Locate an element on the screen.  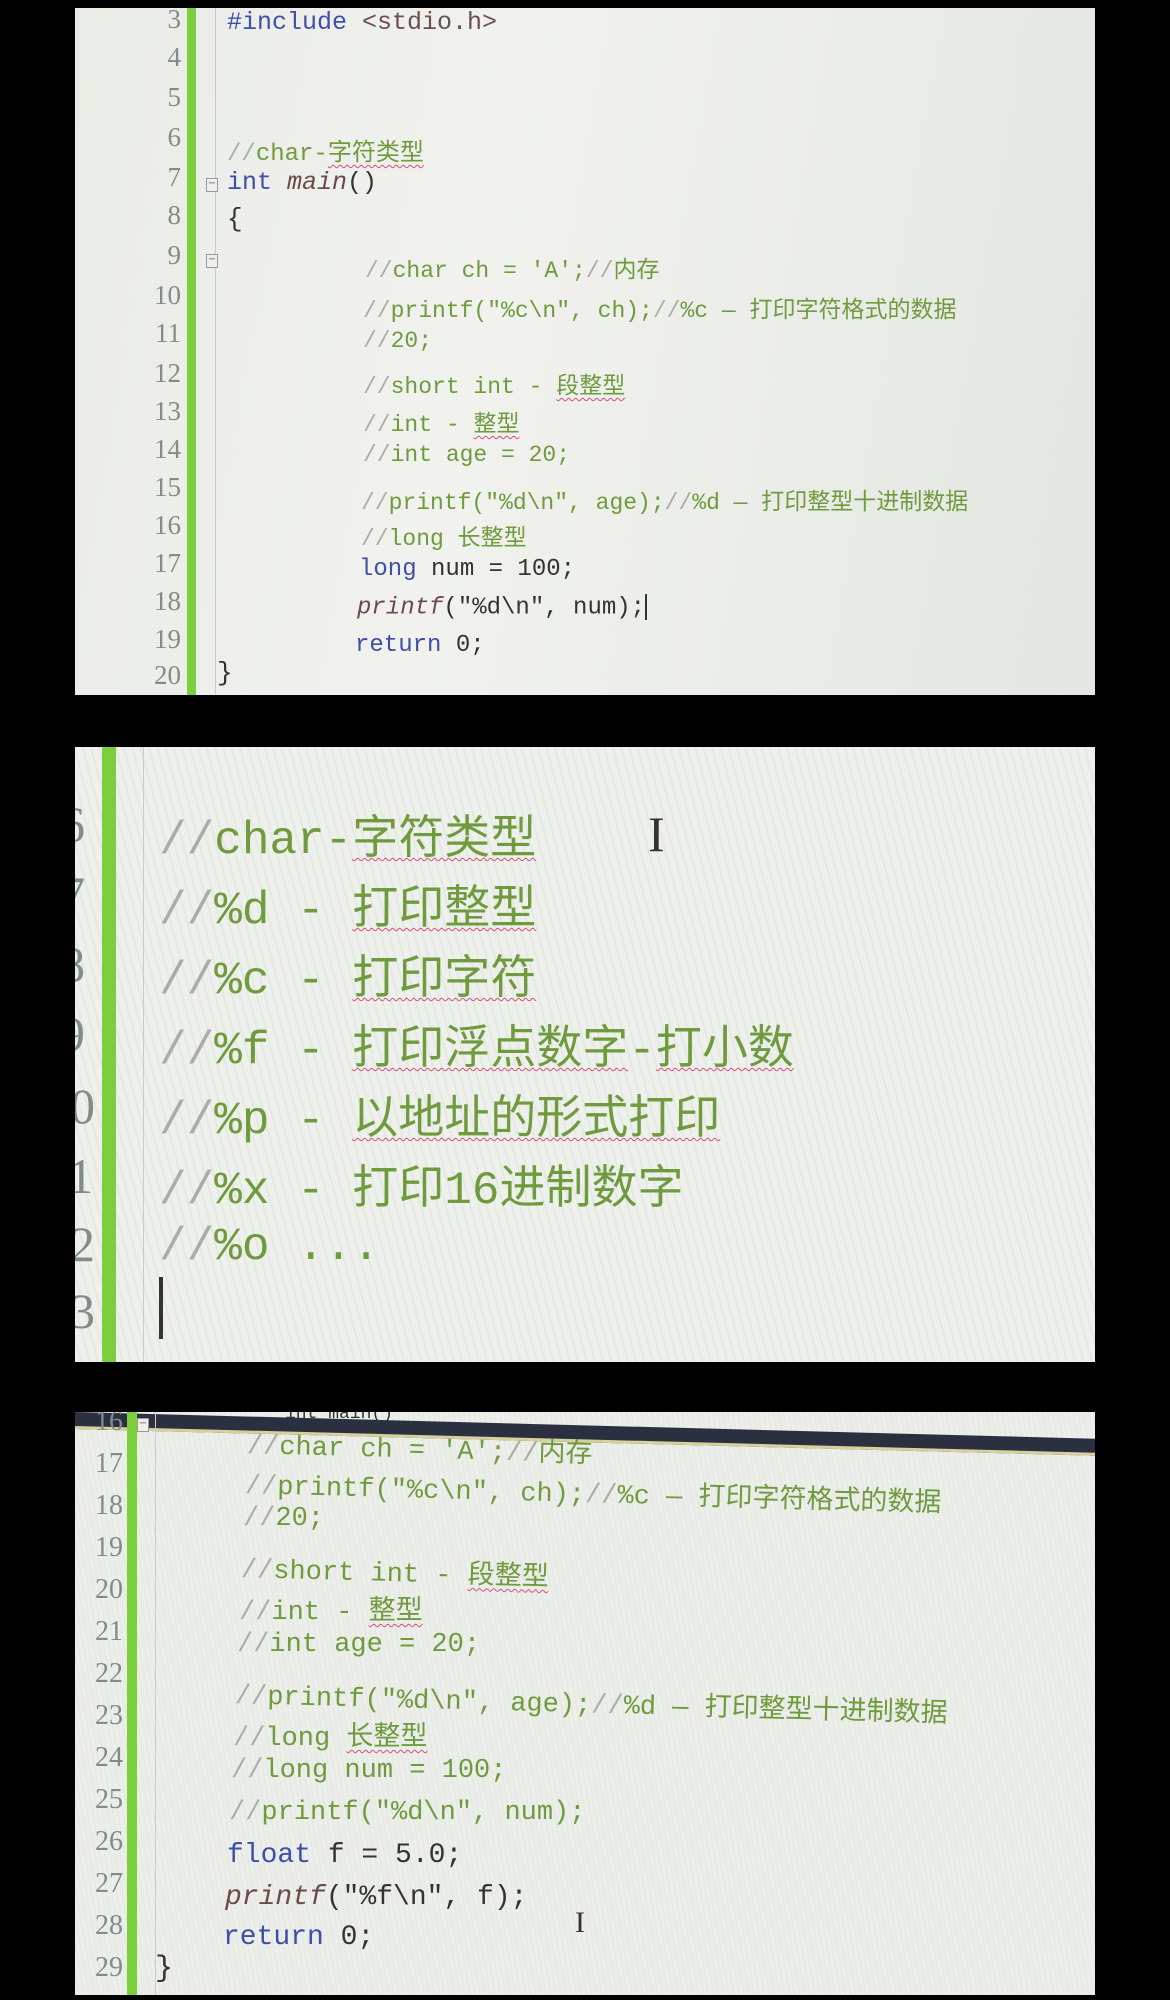
gutter-change-bar is located at coordinates (109, 1054).